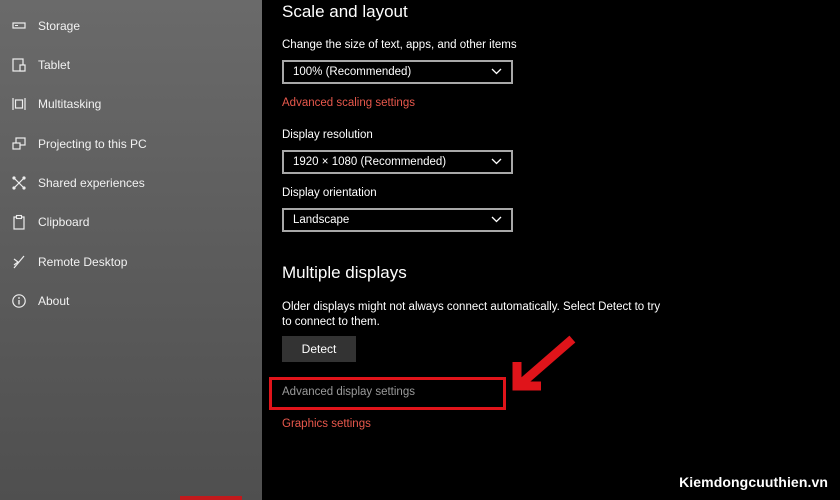 The image size is (840, 500). I want to click on sidebar-item-label: Remote Desktop, so click(83, 262).